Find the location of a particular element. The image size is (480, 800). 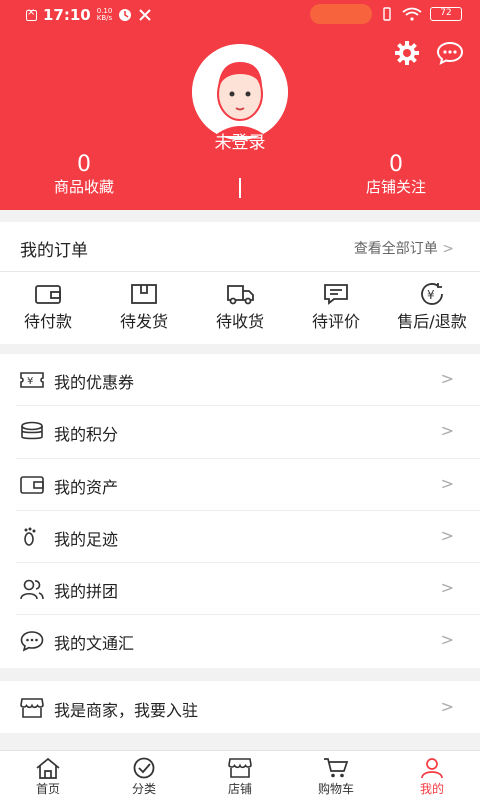

orders-title: 我的订单 is located at coordinates (54, 251).